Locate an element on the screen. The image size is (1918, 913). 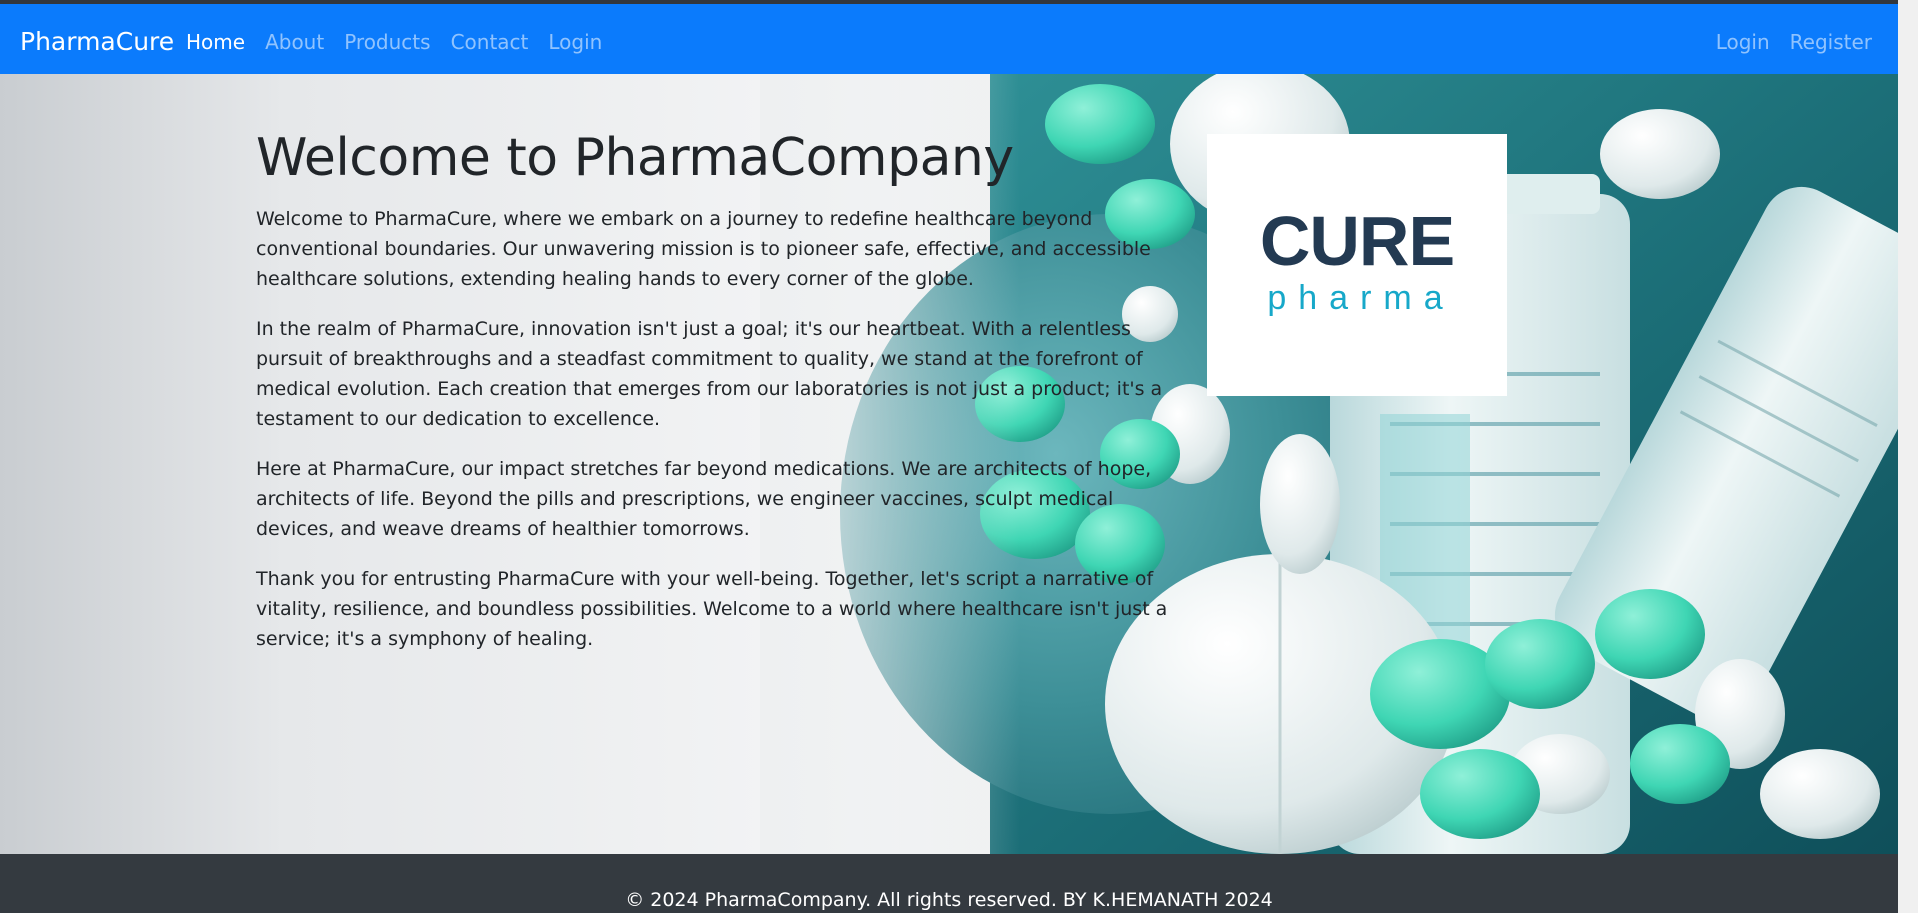
nav-right-login: Login is located at coordinates (1743, 42).